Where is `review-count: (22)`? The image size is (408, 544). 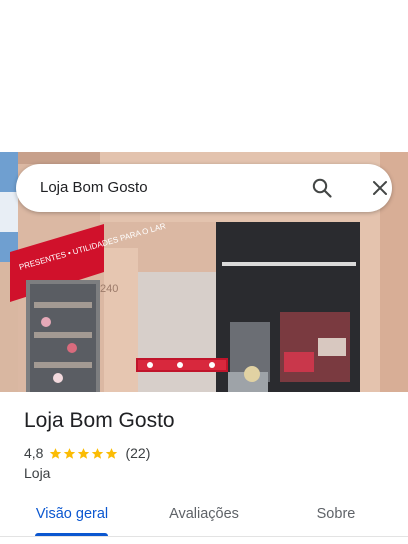 review-count: (22) is located at coordinates (137, 453).